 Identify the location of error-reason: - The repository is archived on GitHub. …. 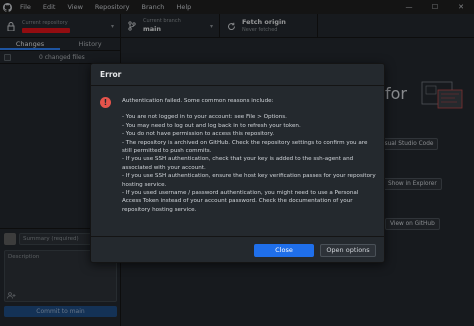
(245, 147).